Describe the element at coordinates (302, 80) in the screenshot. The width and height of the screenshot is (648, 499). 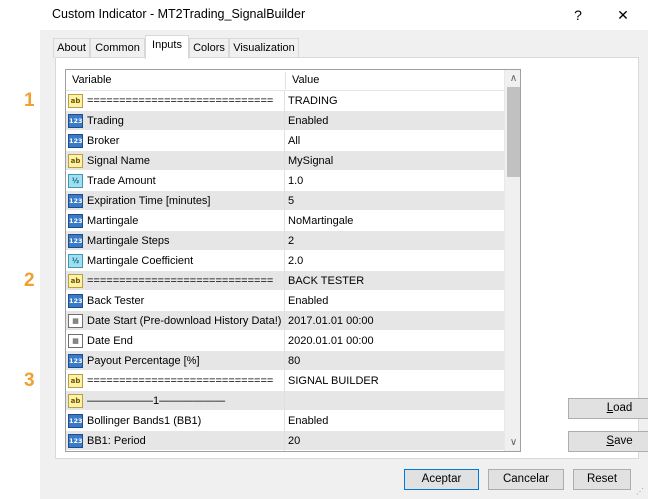
I see `value-column-header: Value` at that location.